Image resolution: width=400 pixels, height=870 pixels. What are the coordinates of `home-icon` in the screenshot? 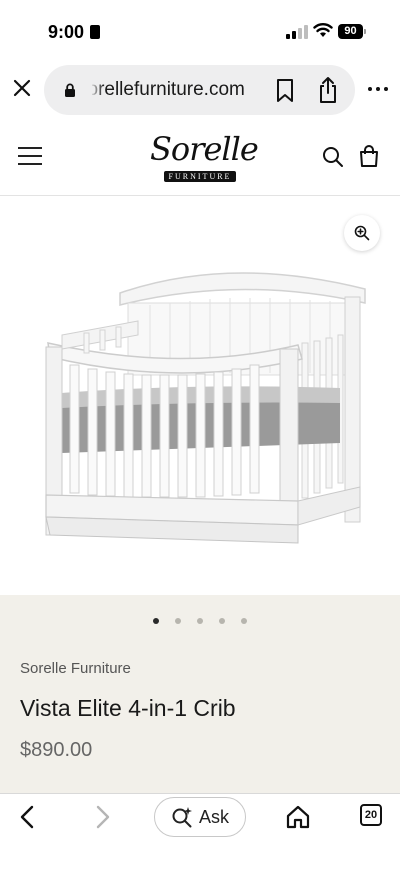 It's located at (298, 817).